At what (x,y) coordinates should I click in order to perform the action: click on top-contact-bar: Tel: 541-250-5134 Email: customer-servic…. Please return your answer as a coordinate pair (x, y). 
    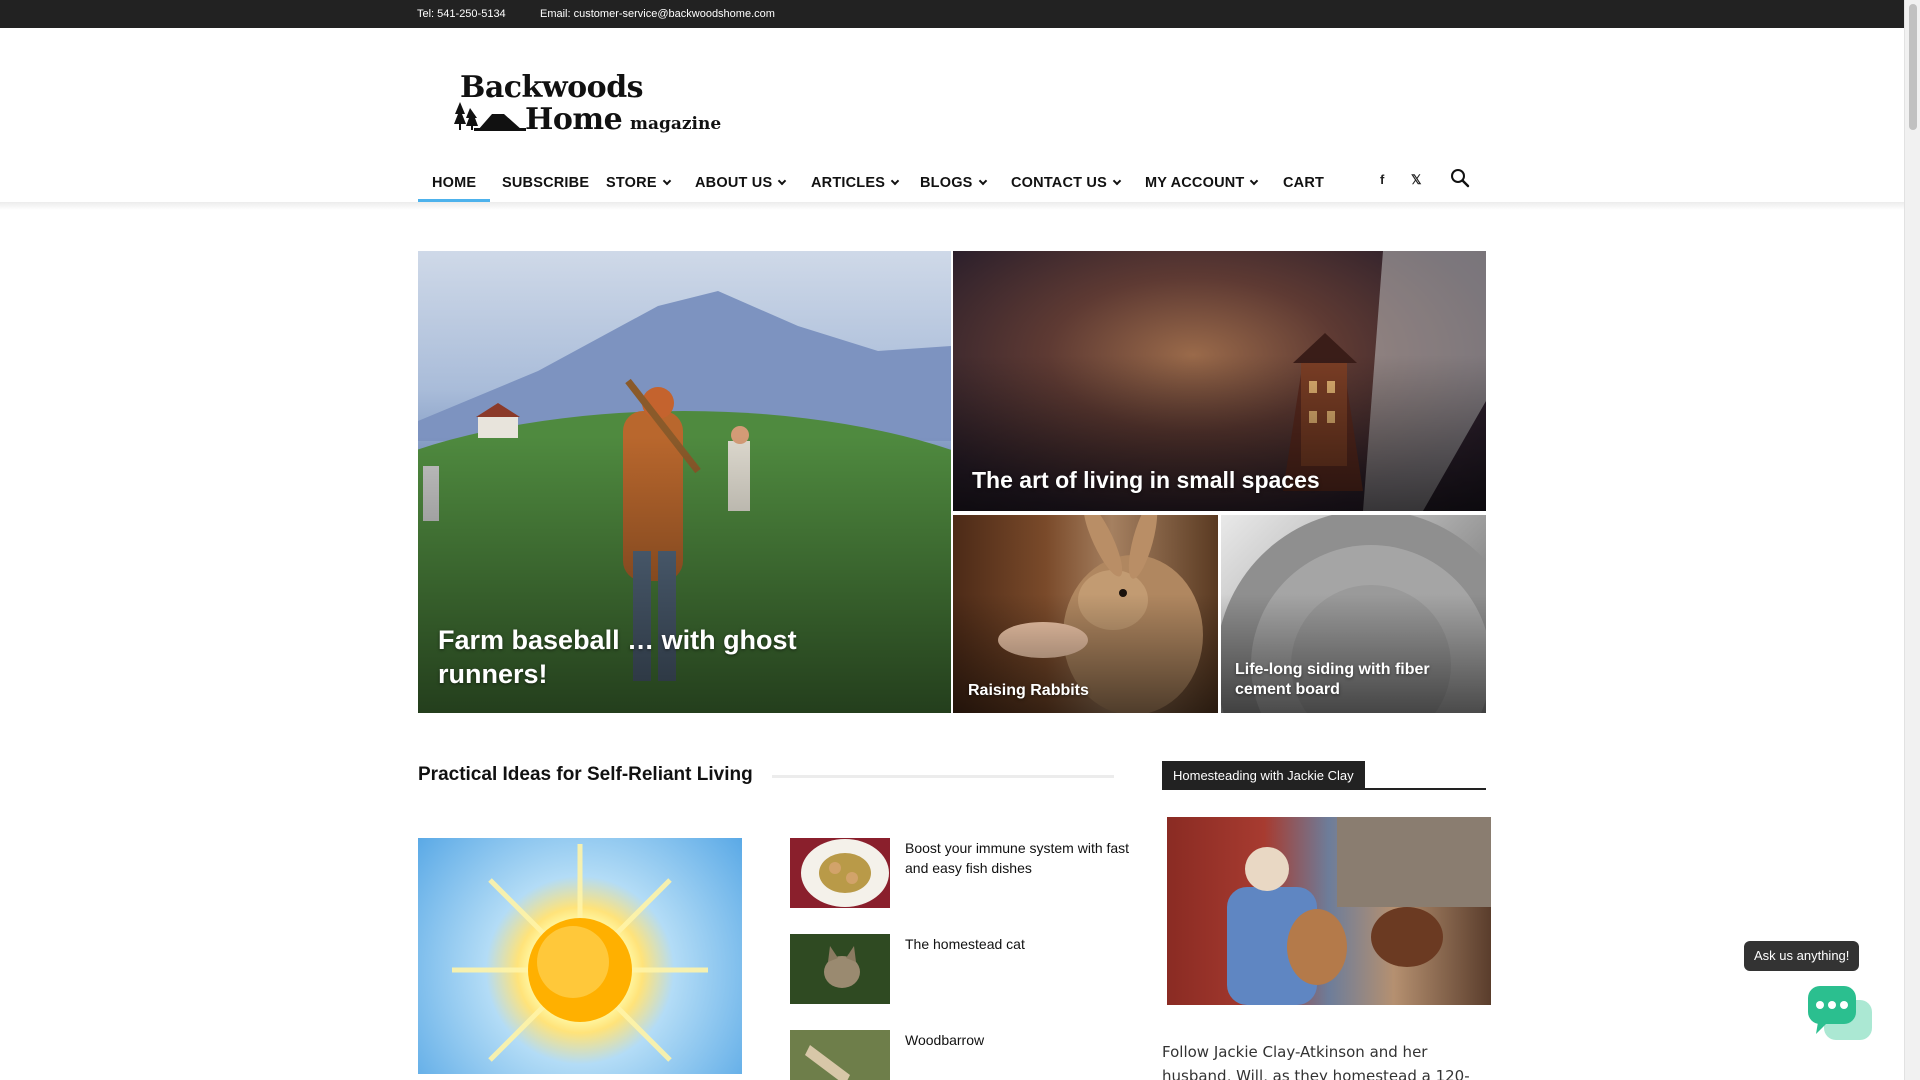
    Looking at the image, I should click on (952, 14).